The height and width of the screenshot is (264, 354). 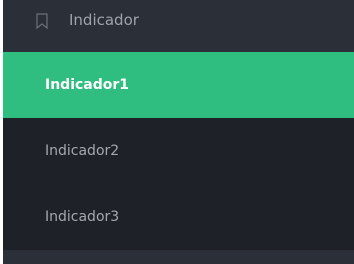 What do you see at coordinates (42, 21) in the screenshot?
I see `bookmark-icon` at bounding box center [42, 21].